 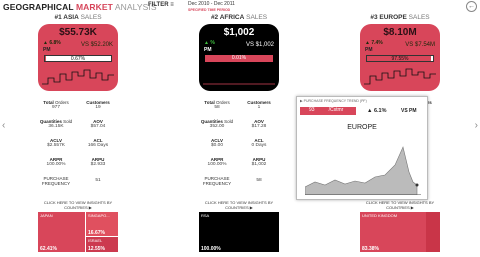 I want to click on stat-cell: ACLV $2.557K, so click(x=56, y=143).